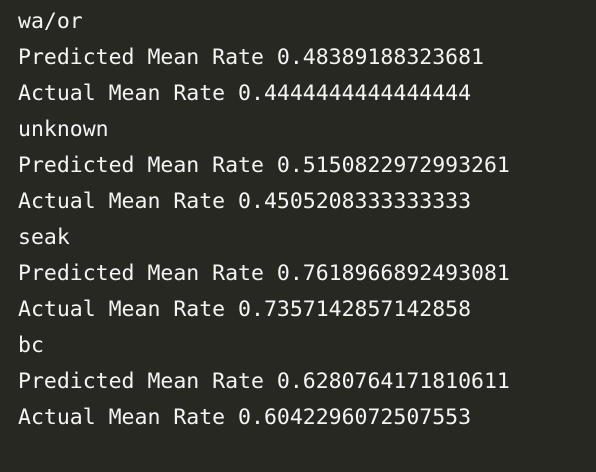  Describe the element at coordinates (44, 237) in the screenshot. I see `output-line: seak` at that location.